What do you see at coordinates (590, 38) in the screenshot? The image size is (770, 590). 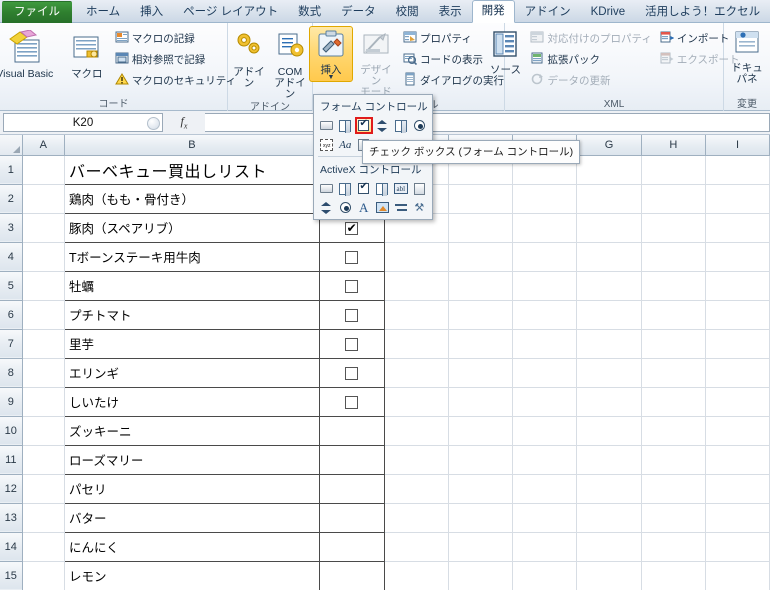 I see `map-properties-button: 対応付けのプロパティ` at bounding box center [590, 38].